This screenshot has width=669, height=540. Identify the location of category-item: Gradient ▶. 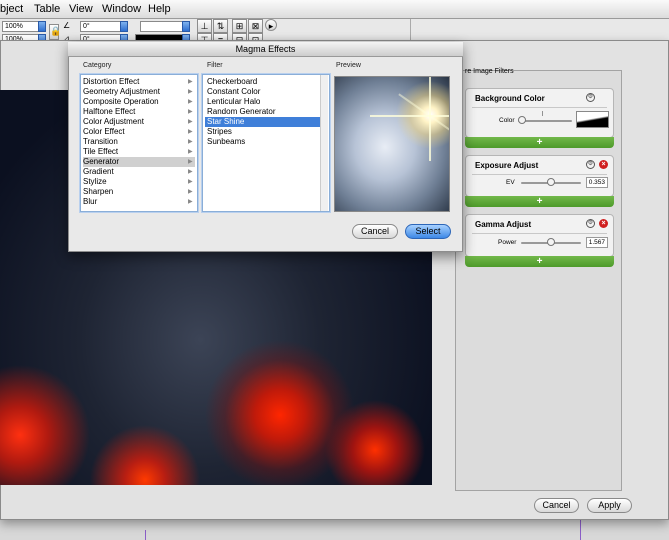
(139, 172).